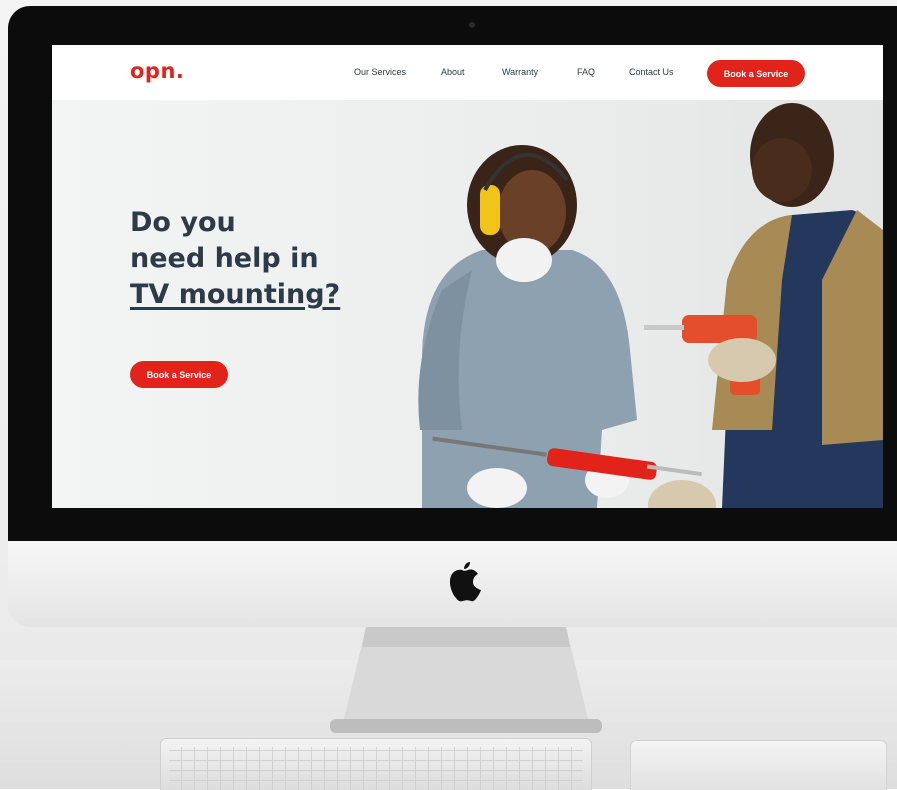 The width and height of the screenshot is (897, 790). What do you see at coordinates (157, 71) in the screenshot?
I see `site-logo: opn.` at bounding box center [157, 71].